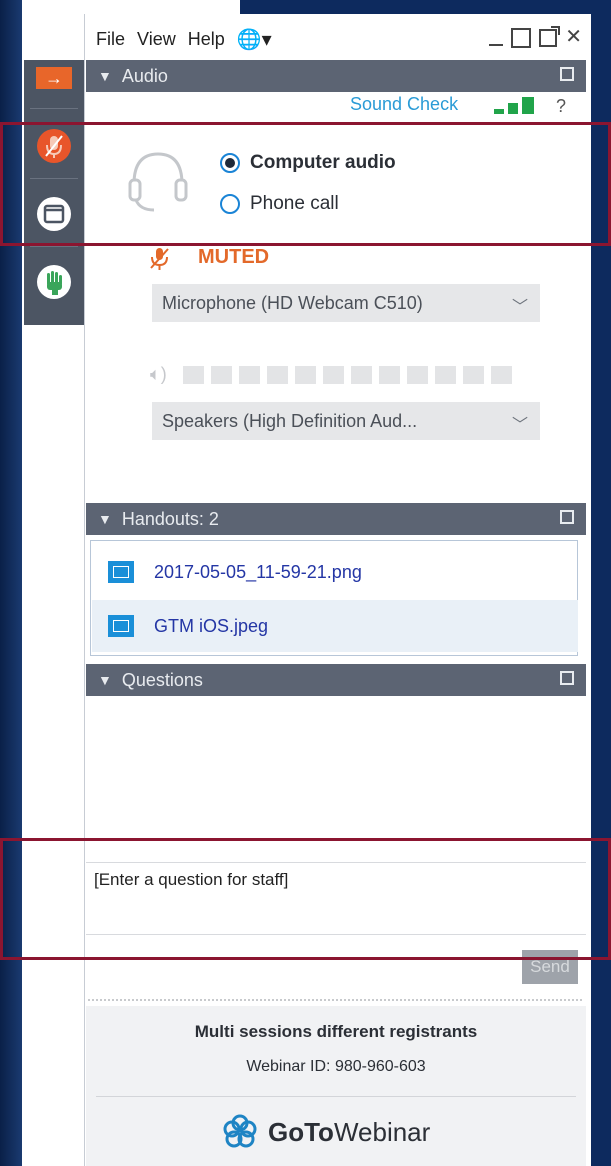 The height and width of the screenshot is (1166, 611). What do you see at coordinates (535, 37) in the screenshot?
I see `window-controls: ✕` at bounding box center [535, 37].